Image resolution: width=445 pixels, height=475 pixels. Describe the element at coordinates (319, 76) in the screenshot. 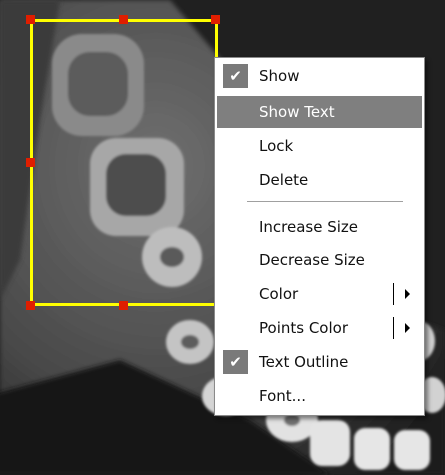

I see `menu-item-show: ✔ Show` at that location.